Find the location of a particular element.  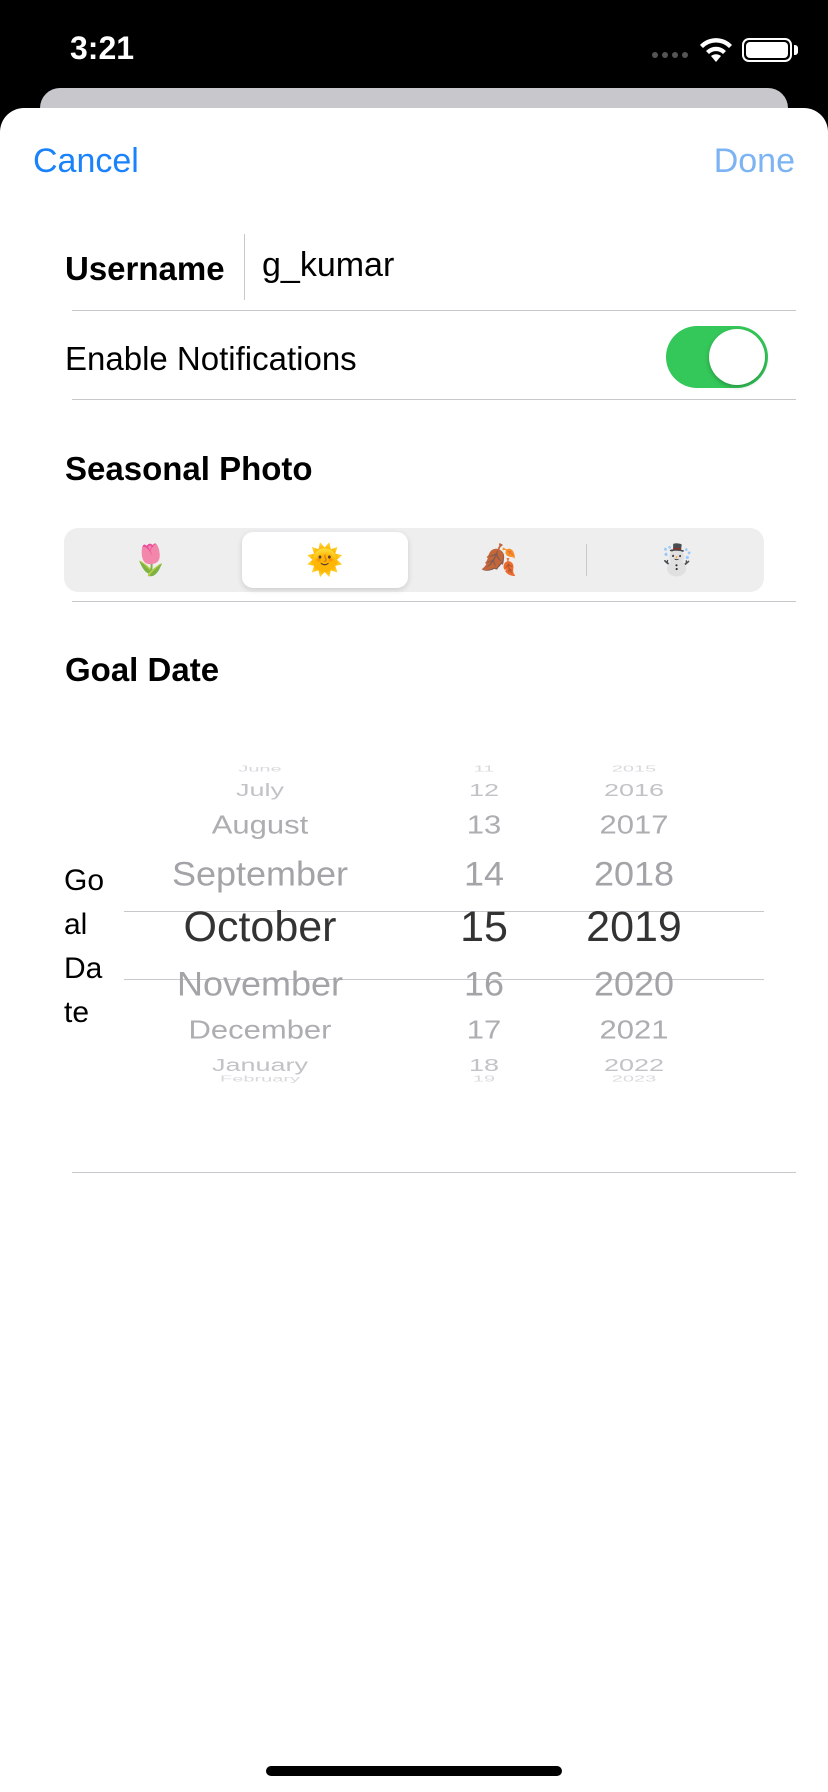

toggle-knob is located at coordinates (737, 357).